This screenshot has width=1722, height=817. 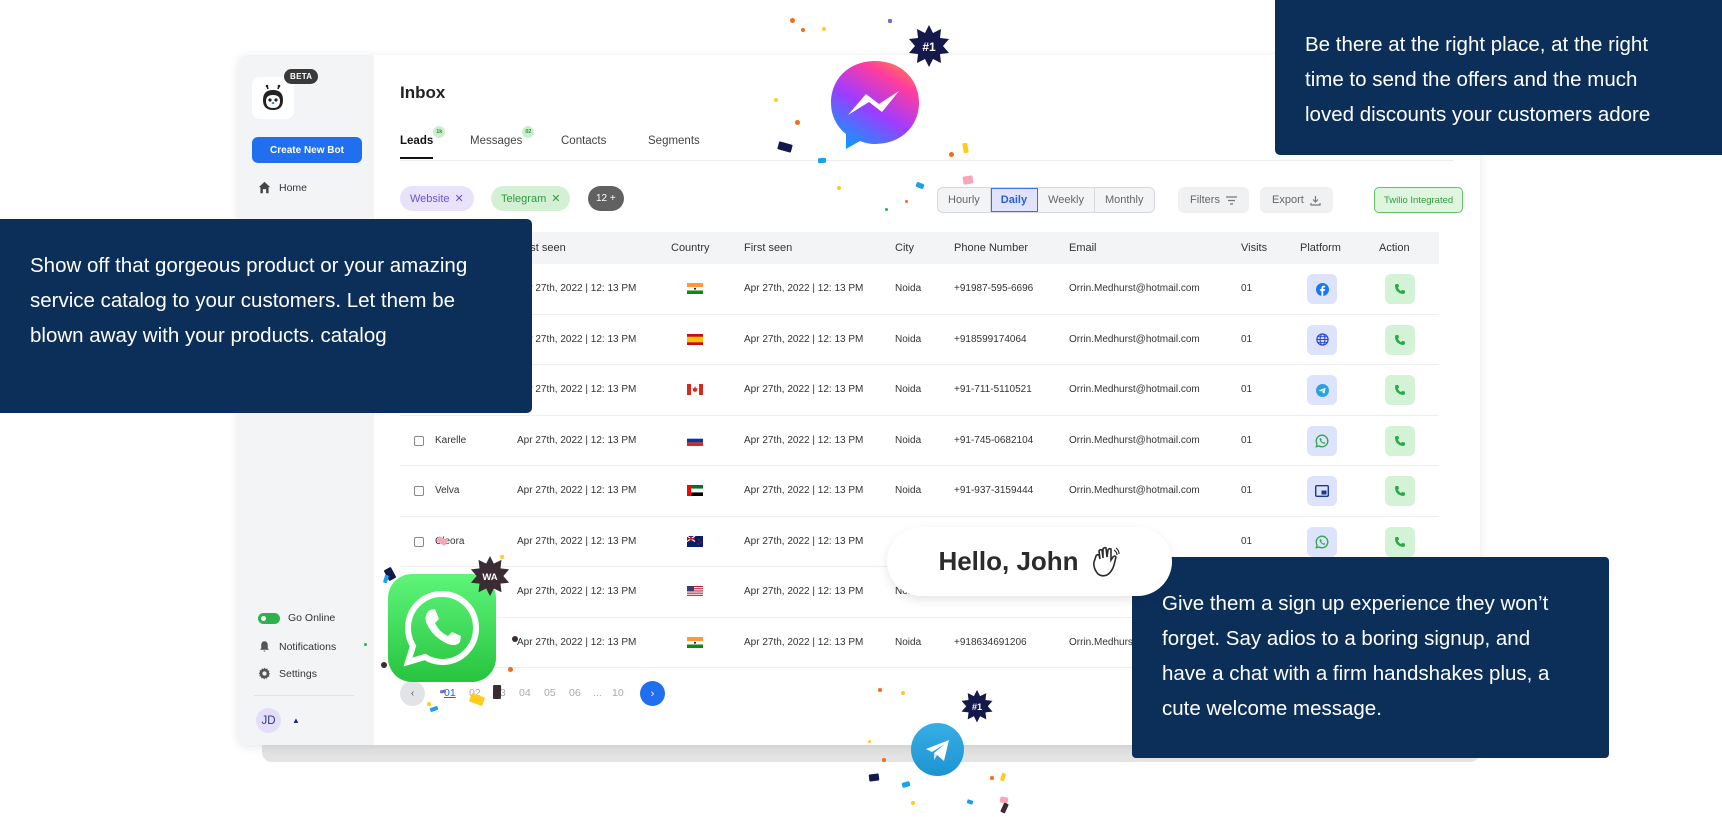 What do you see at coordinates (412, 693) in the screenshot?
I see `prev-page-button: ‹` at bounding box center [412, 693].